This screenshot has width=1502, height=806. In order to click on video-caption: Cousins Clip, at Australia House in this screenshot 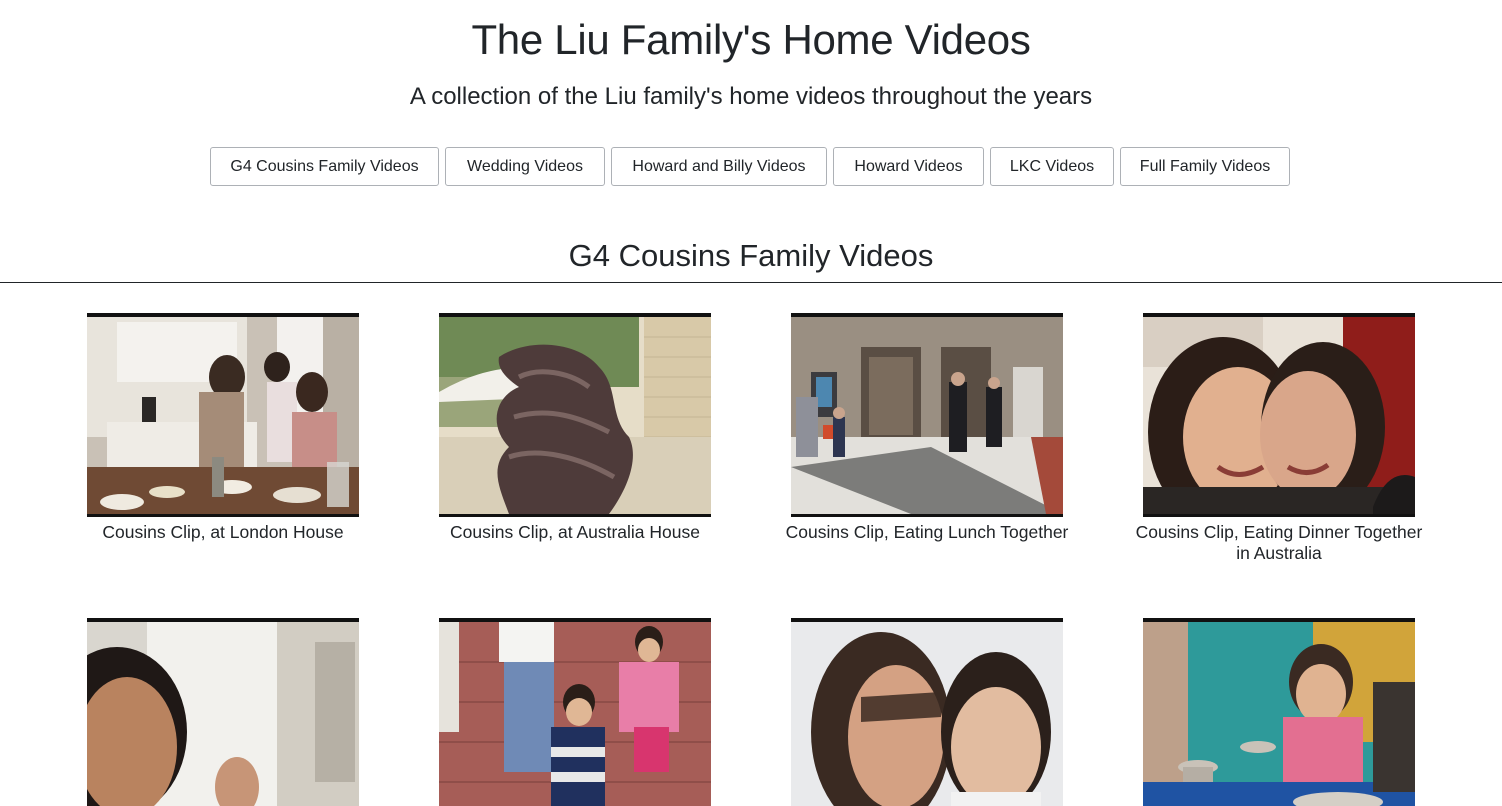, I will do `click(575, 532)`.